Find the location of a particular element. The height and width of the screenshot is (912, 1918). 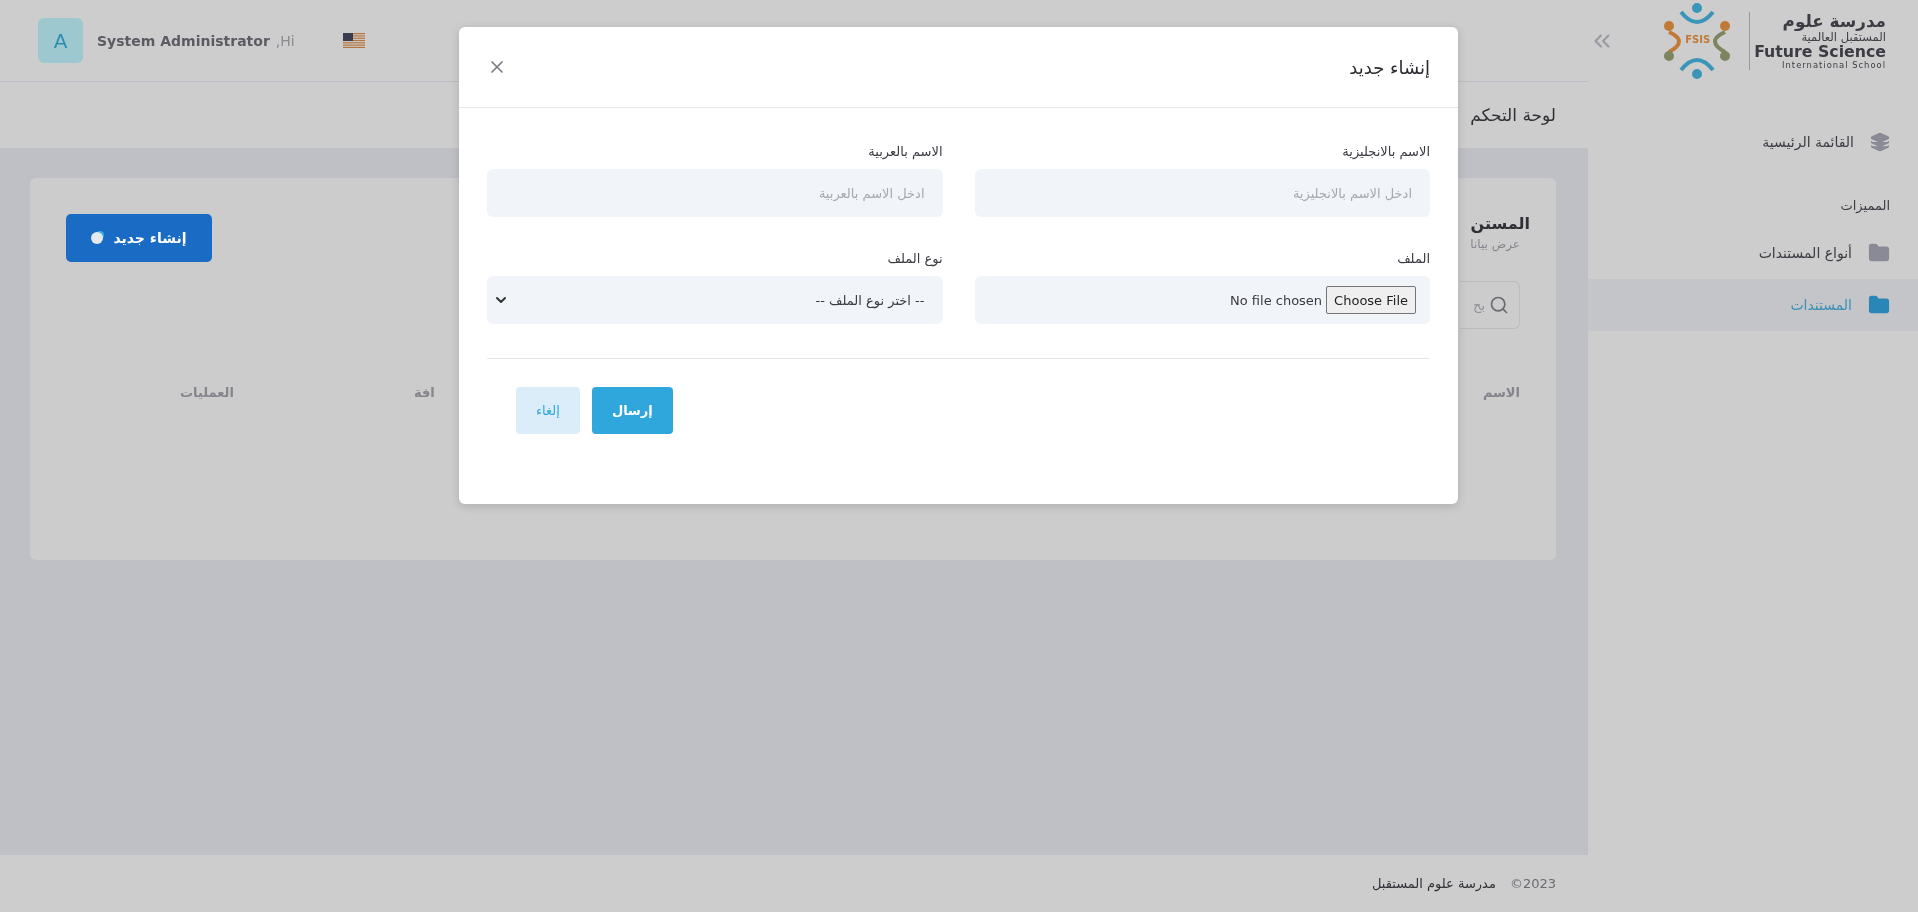

field-label: الاسم بالعربية is located at coordinates (905, 151).